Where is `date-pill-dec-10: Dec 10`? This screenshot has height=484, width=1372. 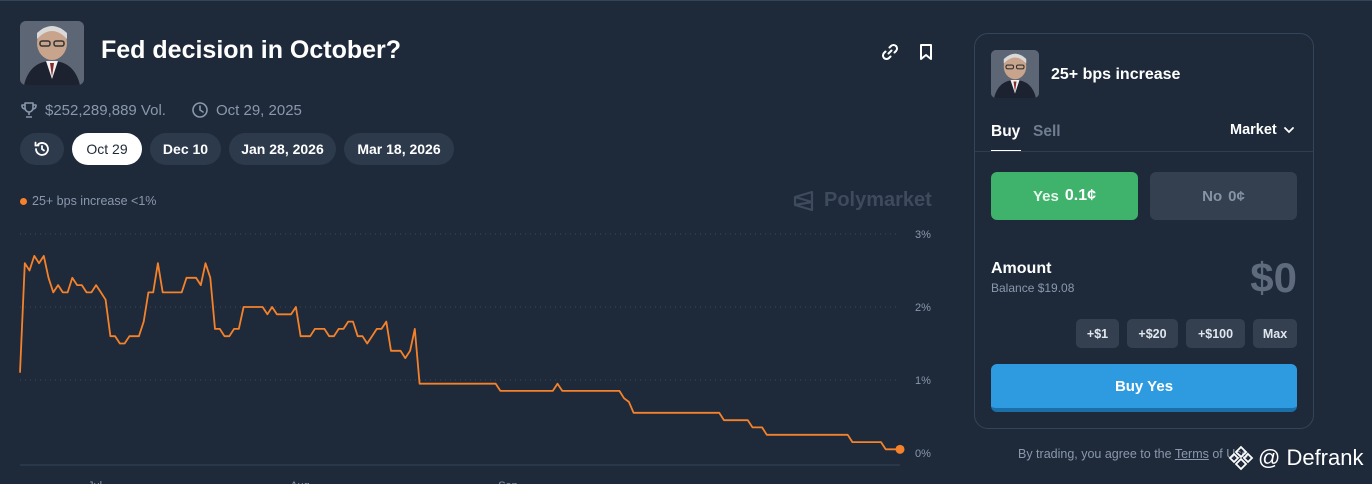 date-pill-dec-10: Dec 10 is located at coordinates (185, 149).